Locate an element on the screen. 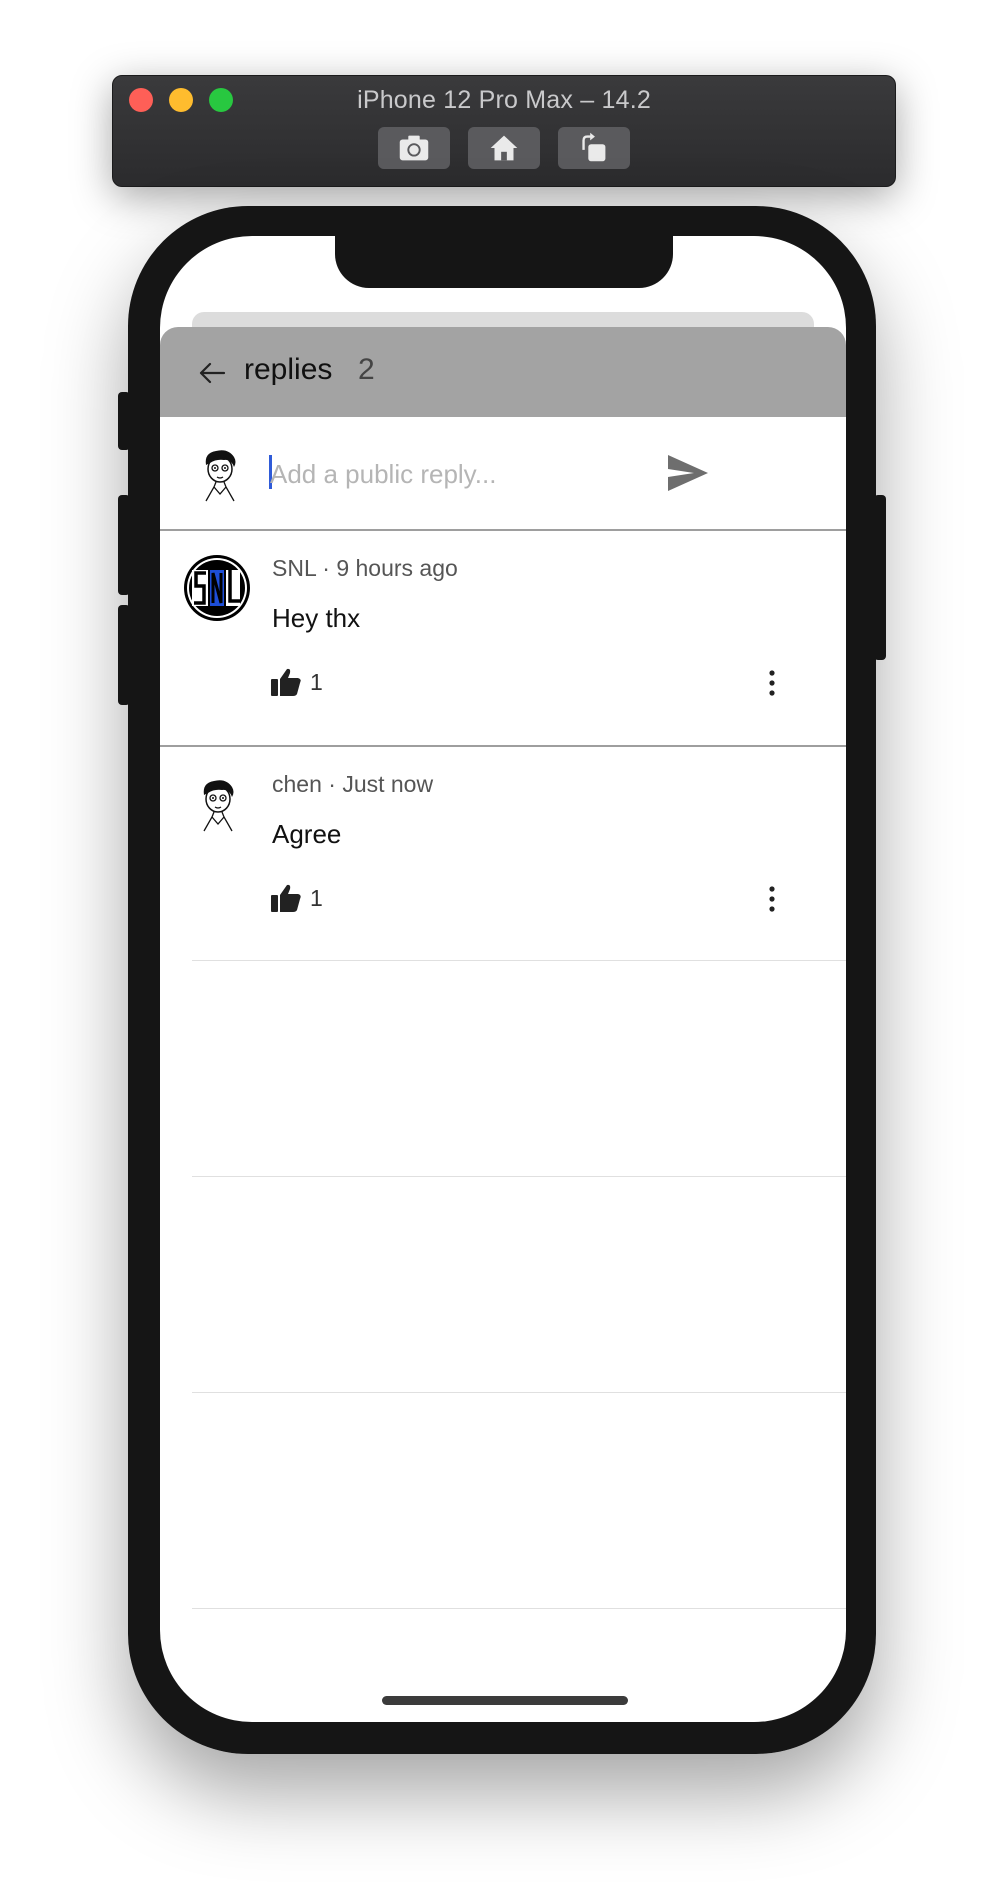 Image resolution: width=1004 pixels, height=1902 pixels. replies-header: replies 2 is located at coordinates (503, 372).